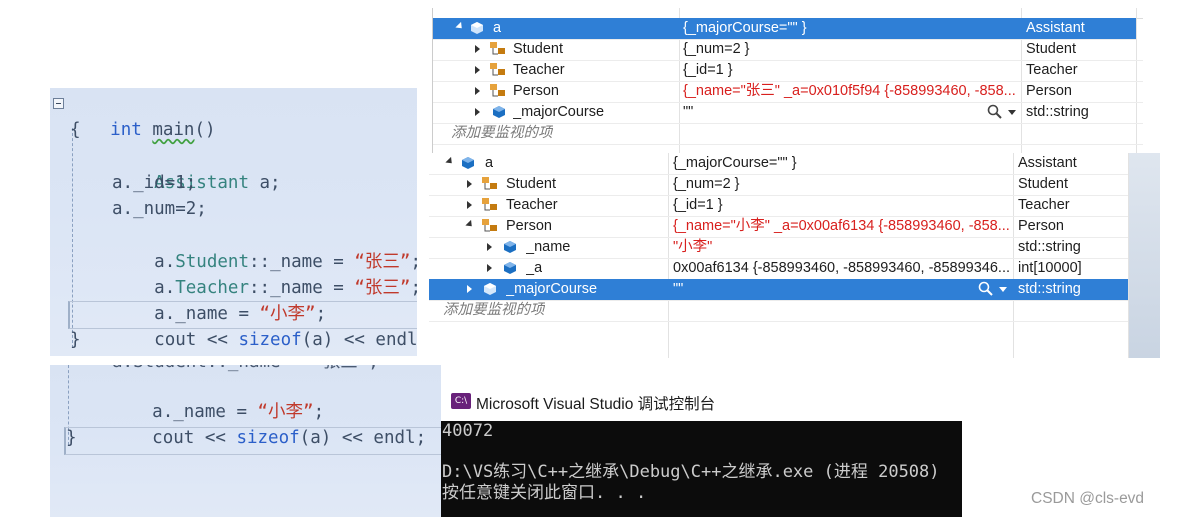  Describe the element at coordinates (1088, 498) in the screenshot. I see `watermark: CSDN @cls-evd` at that location.